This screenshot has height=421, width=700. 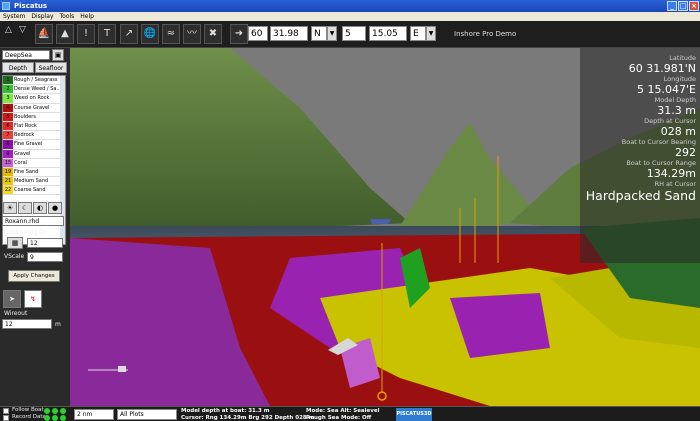 I want to click on moon-icon: ☾, so click(x=25, y=208).